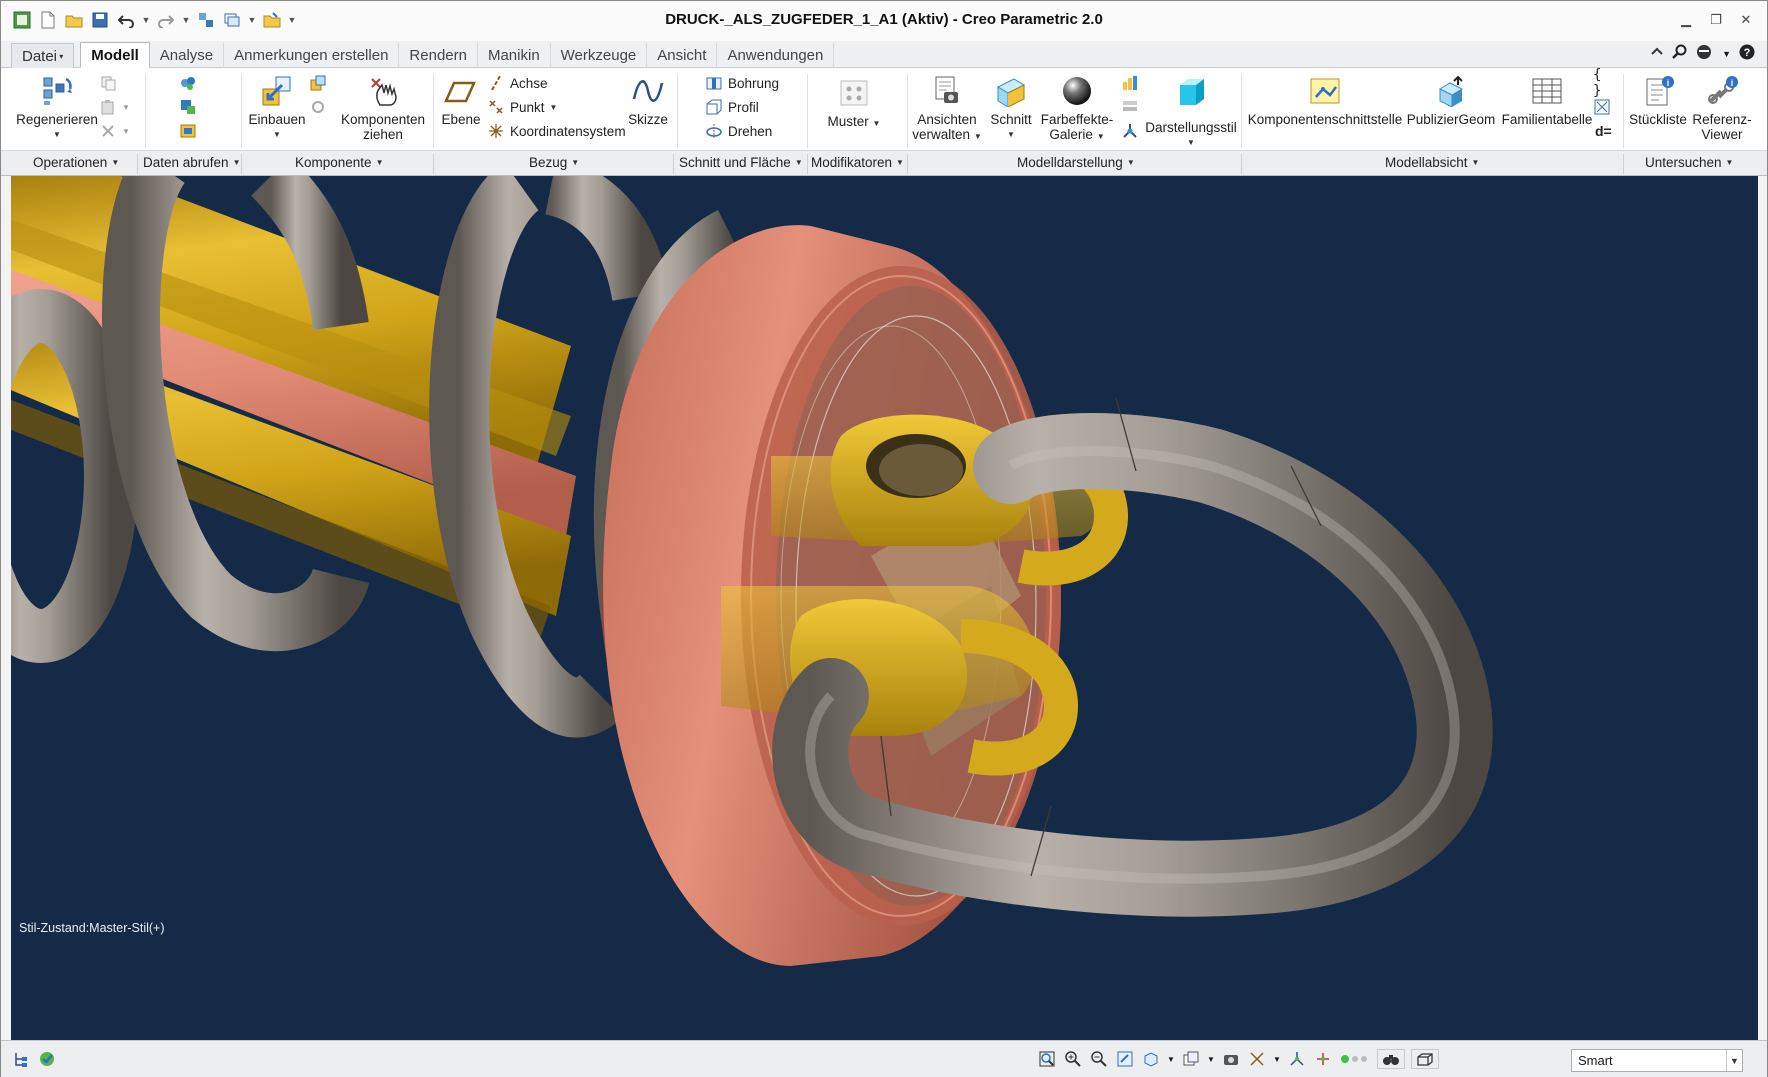  Describe the element at coordinates (1077, 109) in the screenshot. I see `farbeffekte-galerie-button: Farbeffekte- Galerie ▼` at that location.